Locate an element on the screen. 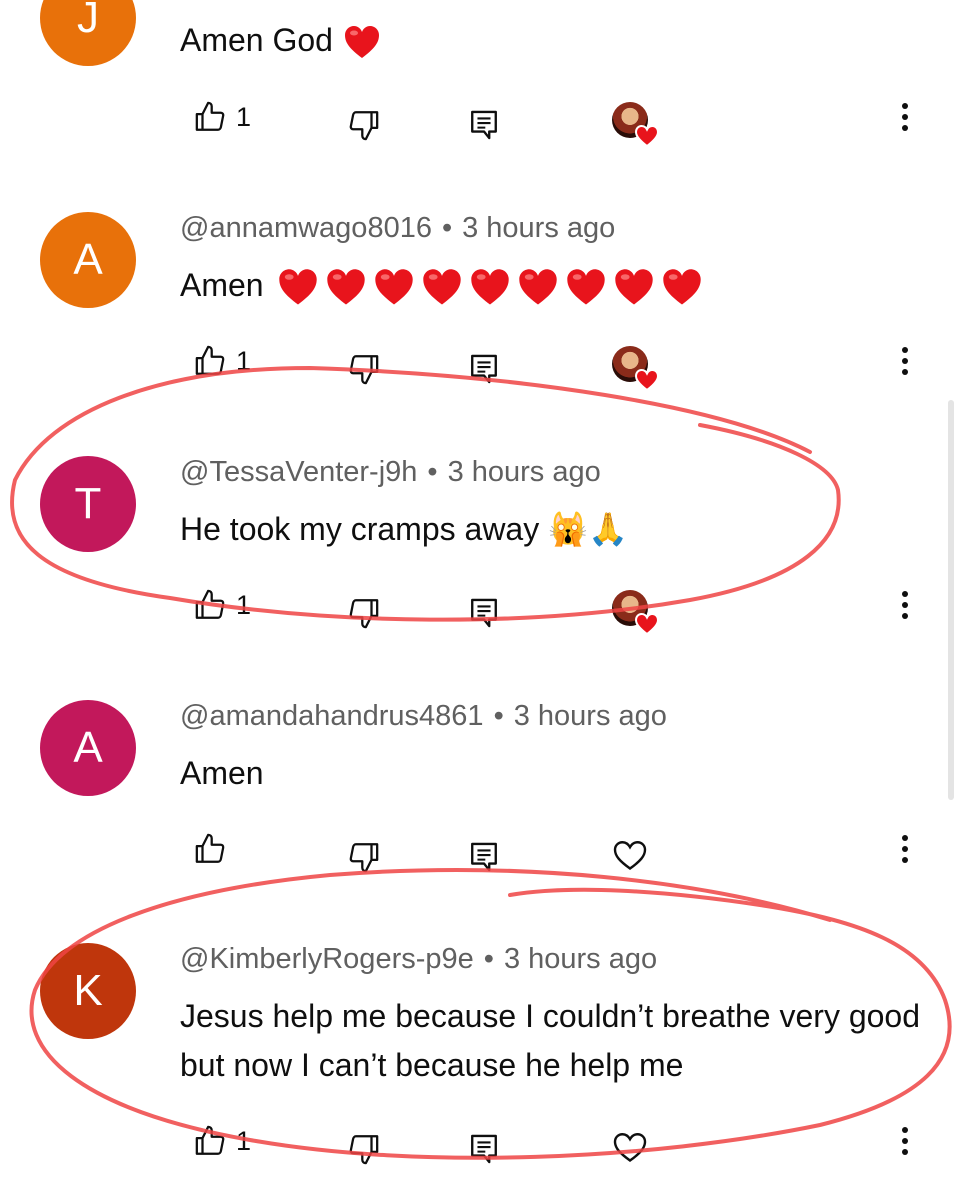 The width and height of the screenshot is (960, 1200). avatar: T is located at coordinates (88, 504).